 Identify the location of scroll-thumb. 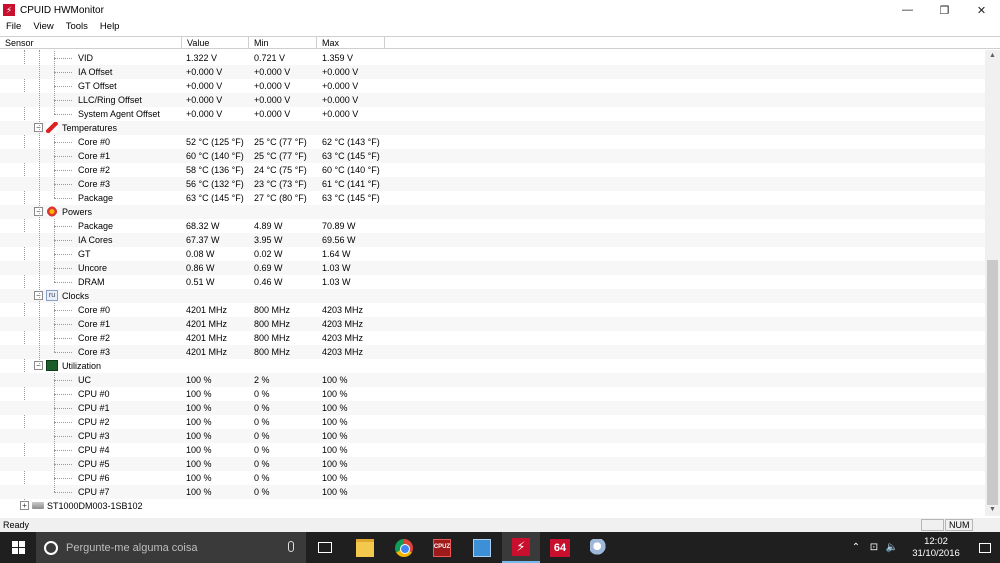
(992, 382).